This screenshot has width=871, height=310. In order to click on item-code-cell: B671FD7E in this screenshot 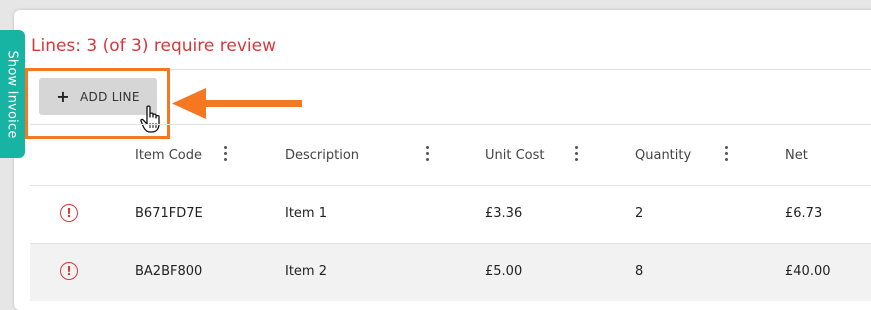, I will do `click(169, 213)`.